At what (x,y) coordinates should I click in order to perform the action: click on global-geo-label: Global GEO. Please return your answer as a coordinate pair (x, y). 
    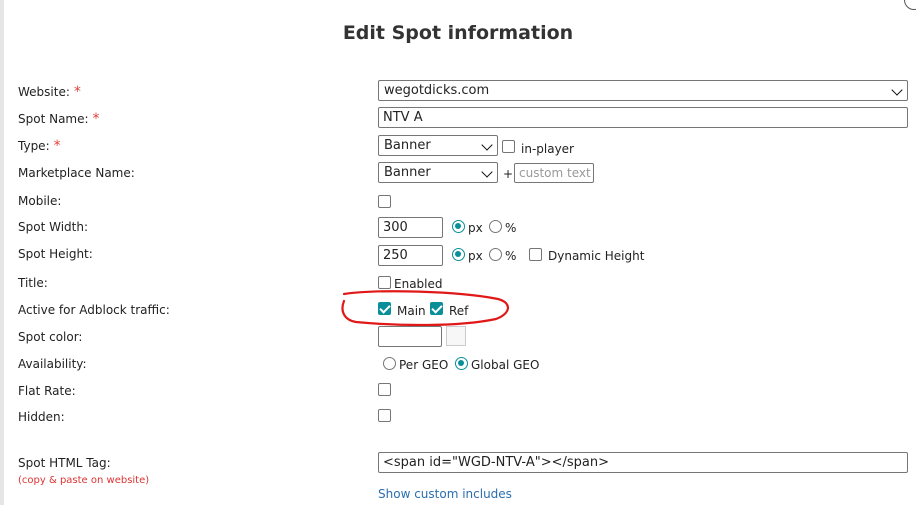
    Looking at the image, I should click on (505, 365).